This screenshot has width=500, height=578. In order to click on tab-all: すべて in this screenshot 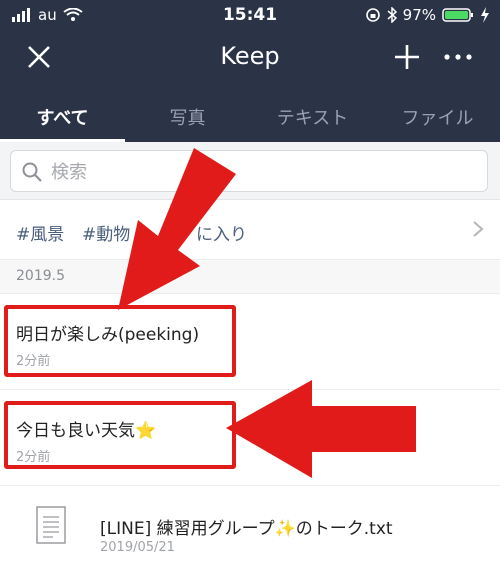, I will do `click(62, 117)`.